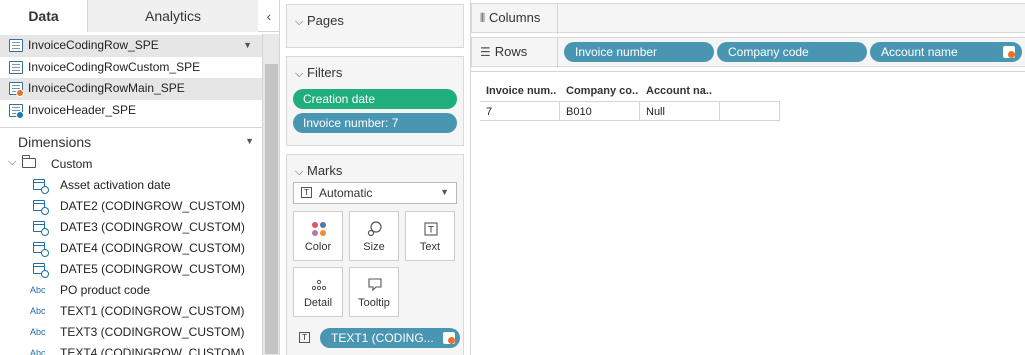 This screenshot has height=355, width=1025. I want to click on columns-shelf: ⫴ Columns, so click(748, 18).